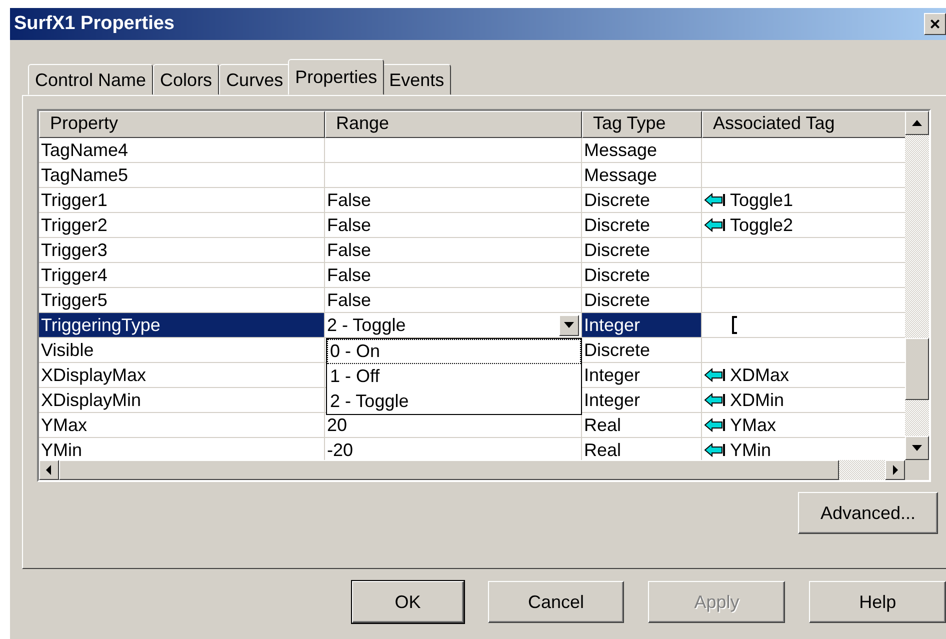 The image size is (946, 639). I want to click on table-cell: Real, so click(642, 425).